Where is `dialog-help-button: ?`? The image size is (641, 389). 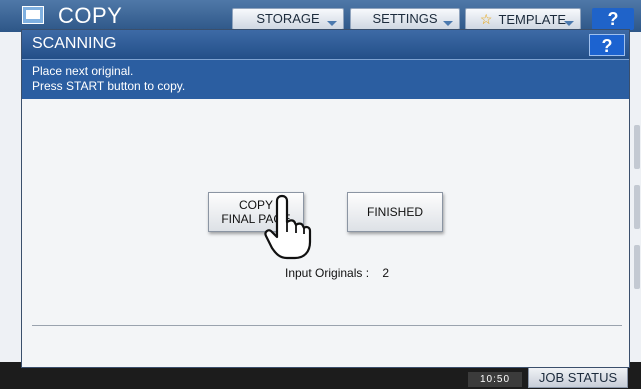 dialog-help-button: ? is located at coordinates (607, 45).